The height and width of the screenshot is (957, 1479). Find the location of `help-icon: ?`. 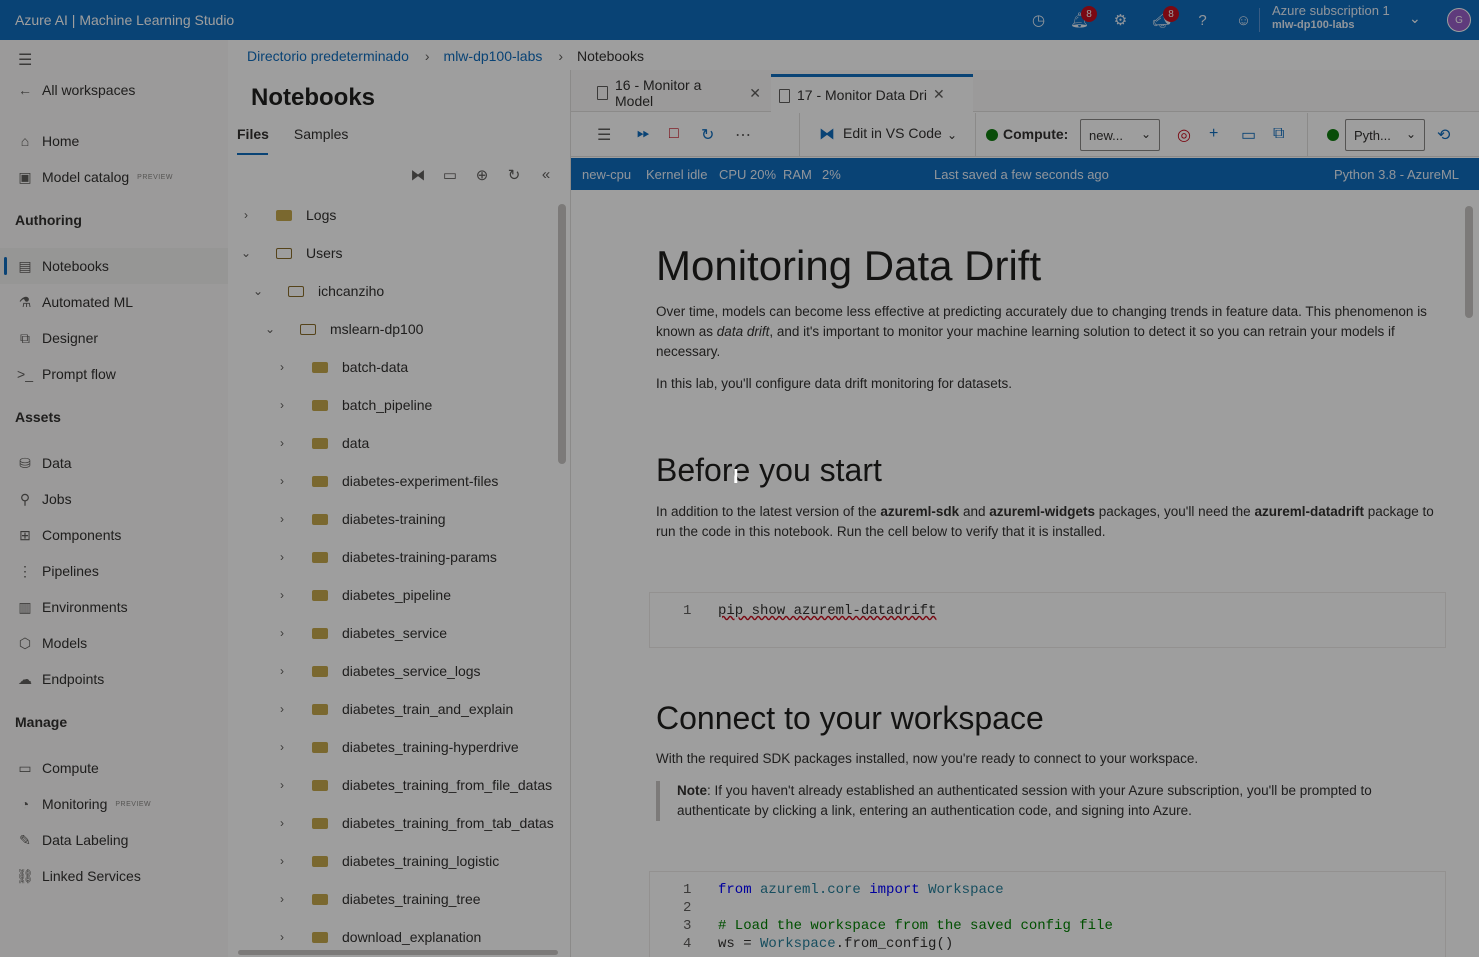

help-icon: ? is located at coordinates (1202, 20).